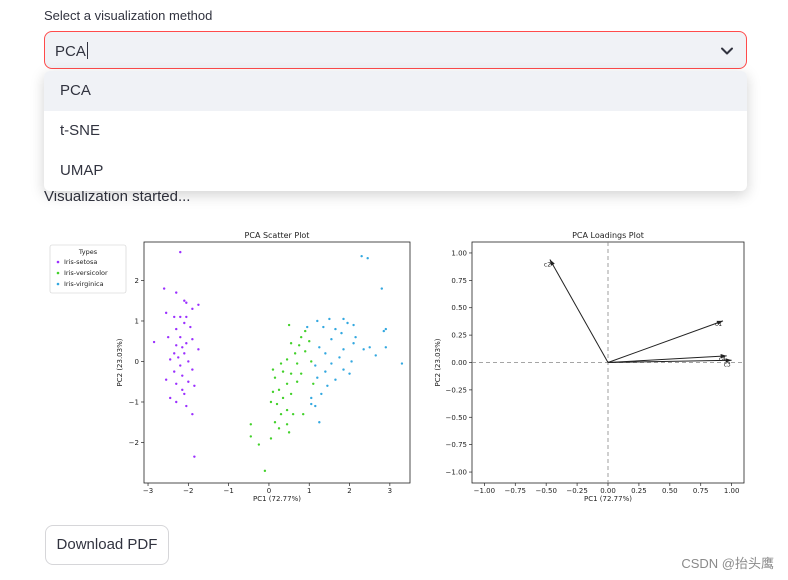 The image size is (788, 580). Describe the element at coordinates (727, 51) in the screenshot. I see `chevron-down-icon` at that location.